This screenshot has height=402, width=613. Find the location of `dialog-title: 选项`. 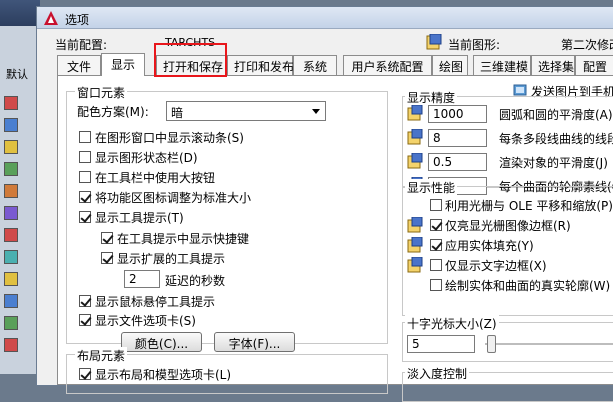

dialog-title: 选项 is located at coordinates (77, 20).